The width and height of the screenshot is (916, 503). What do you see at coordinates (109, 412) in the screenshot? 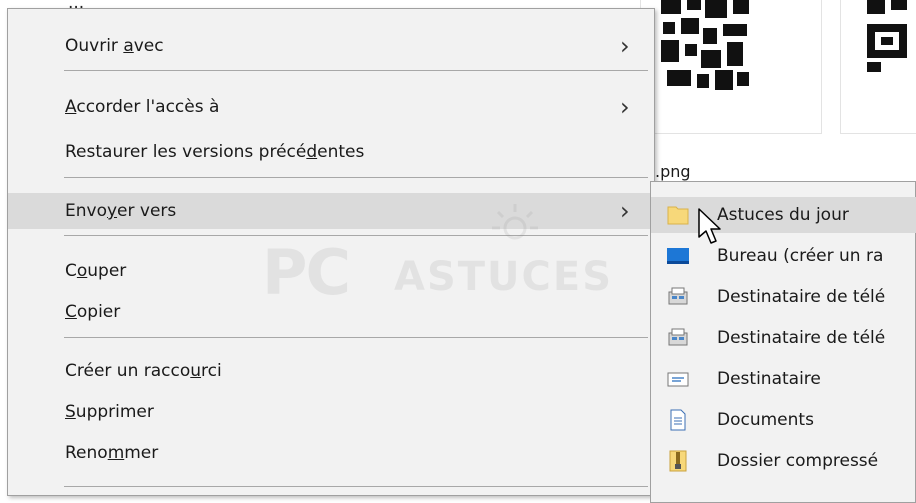
I see `menu-item-label: Supprimer` at bounding box center [109, 412].